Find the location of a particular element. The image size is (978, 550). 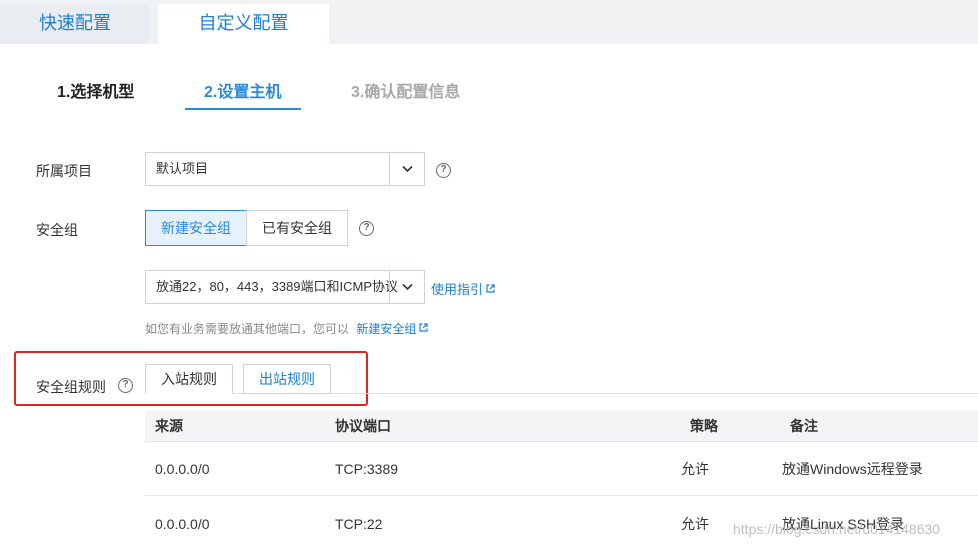

security-group-label: 安全组 is located at coordinates (57, 230).